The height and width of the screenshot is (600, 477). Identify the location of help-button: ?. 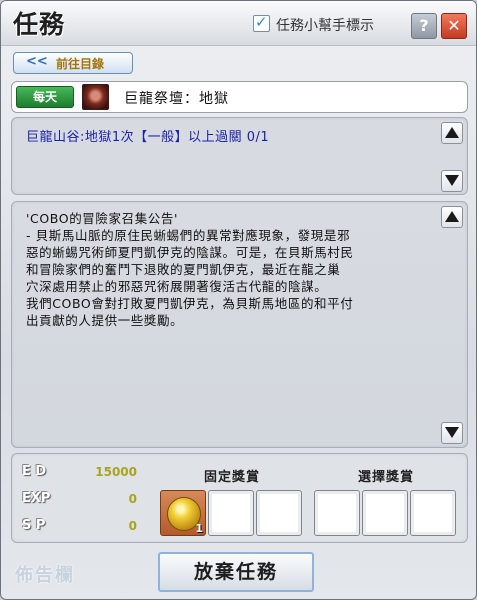
(424, 26).